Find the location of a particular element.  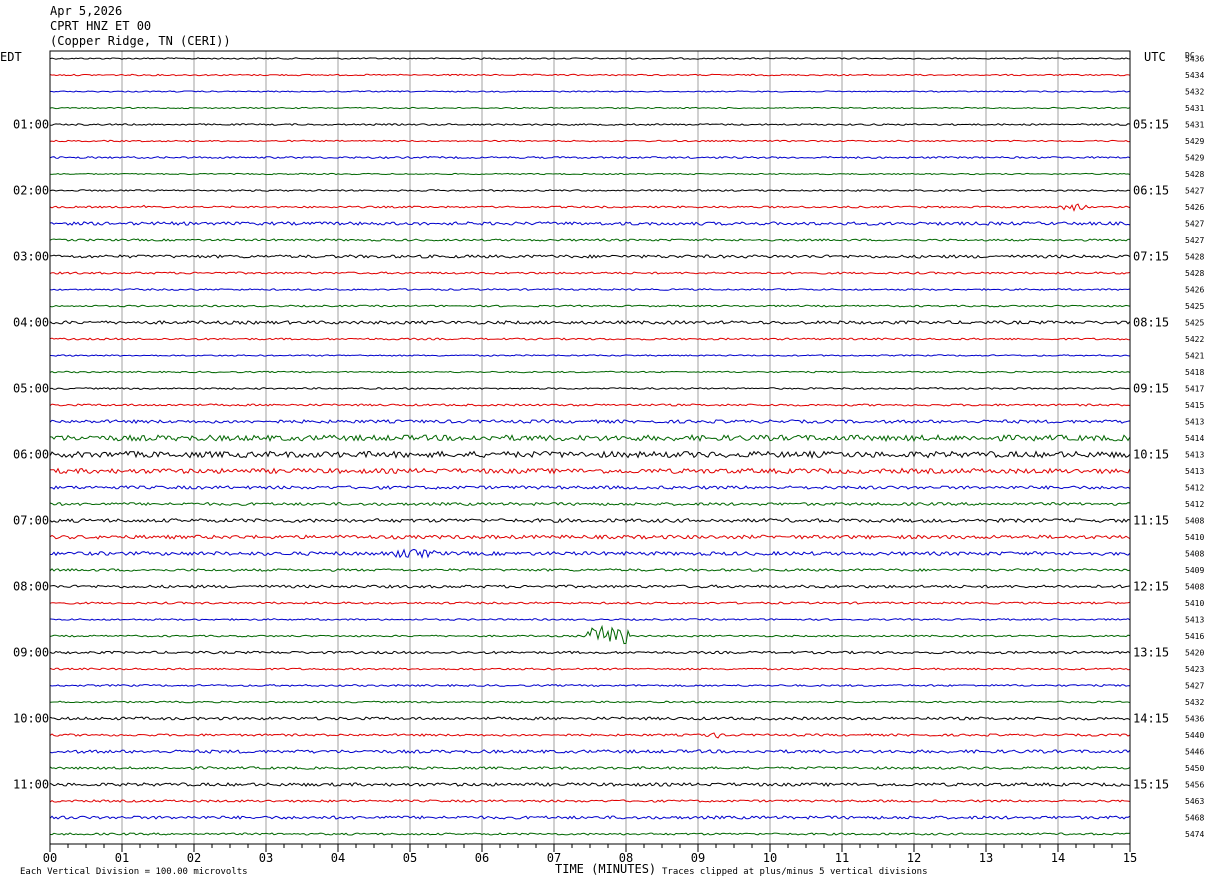

utc-hour-label: 11:15 is located at coordinates (1151, 521).